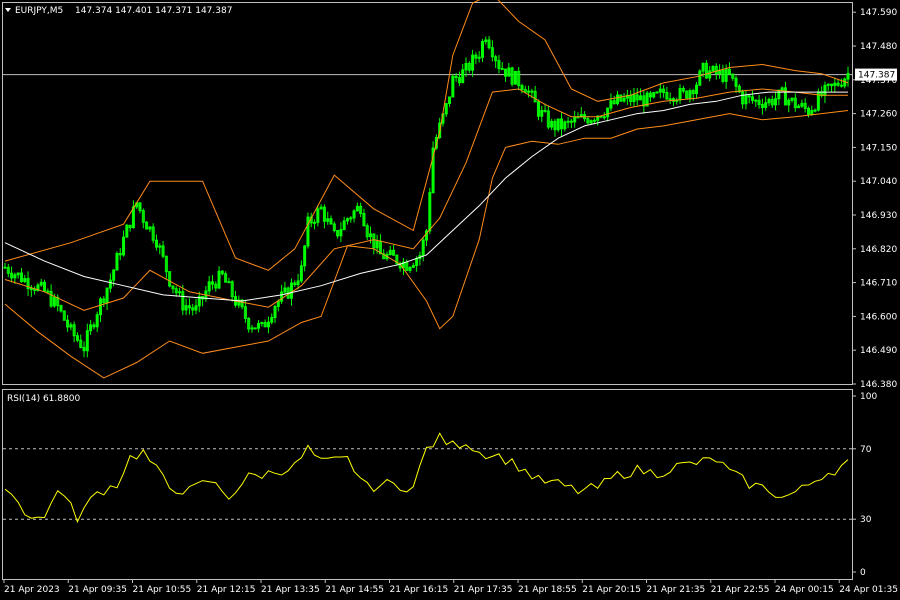 The width and height of the screenshot is (900, 600). What do you see at coordinates (878, 115) in the screenshot?
I see `price-tick-label: 147.260` at bounding box center [878, 115].